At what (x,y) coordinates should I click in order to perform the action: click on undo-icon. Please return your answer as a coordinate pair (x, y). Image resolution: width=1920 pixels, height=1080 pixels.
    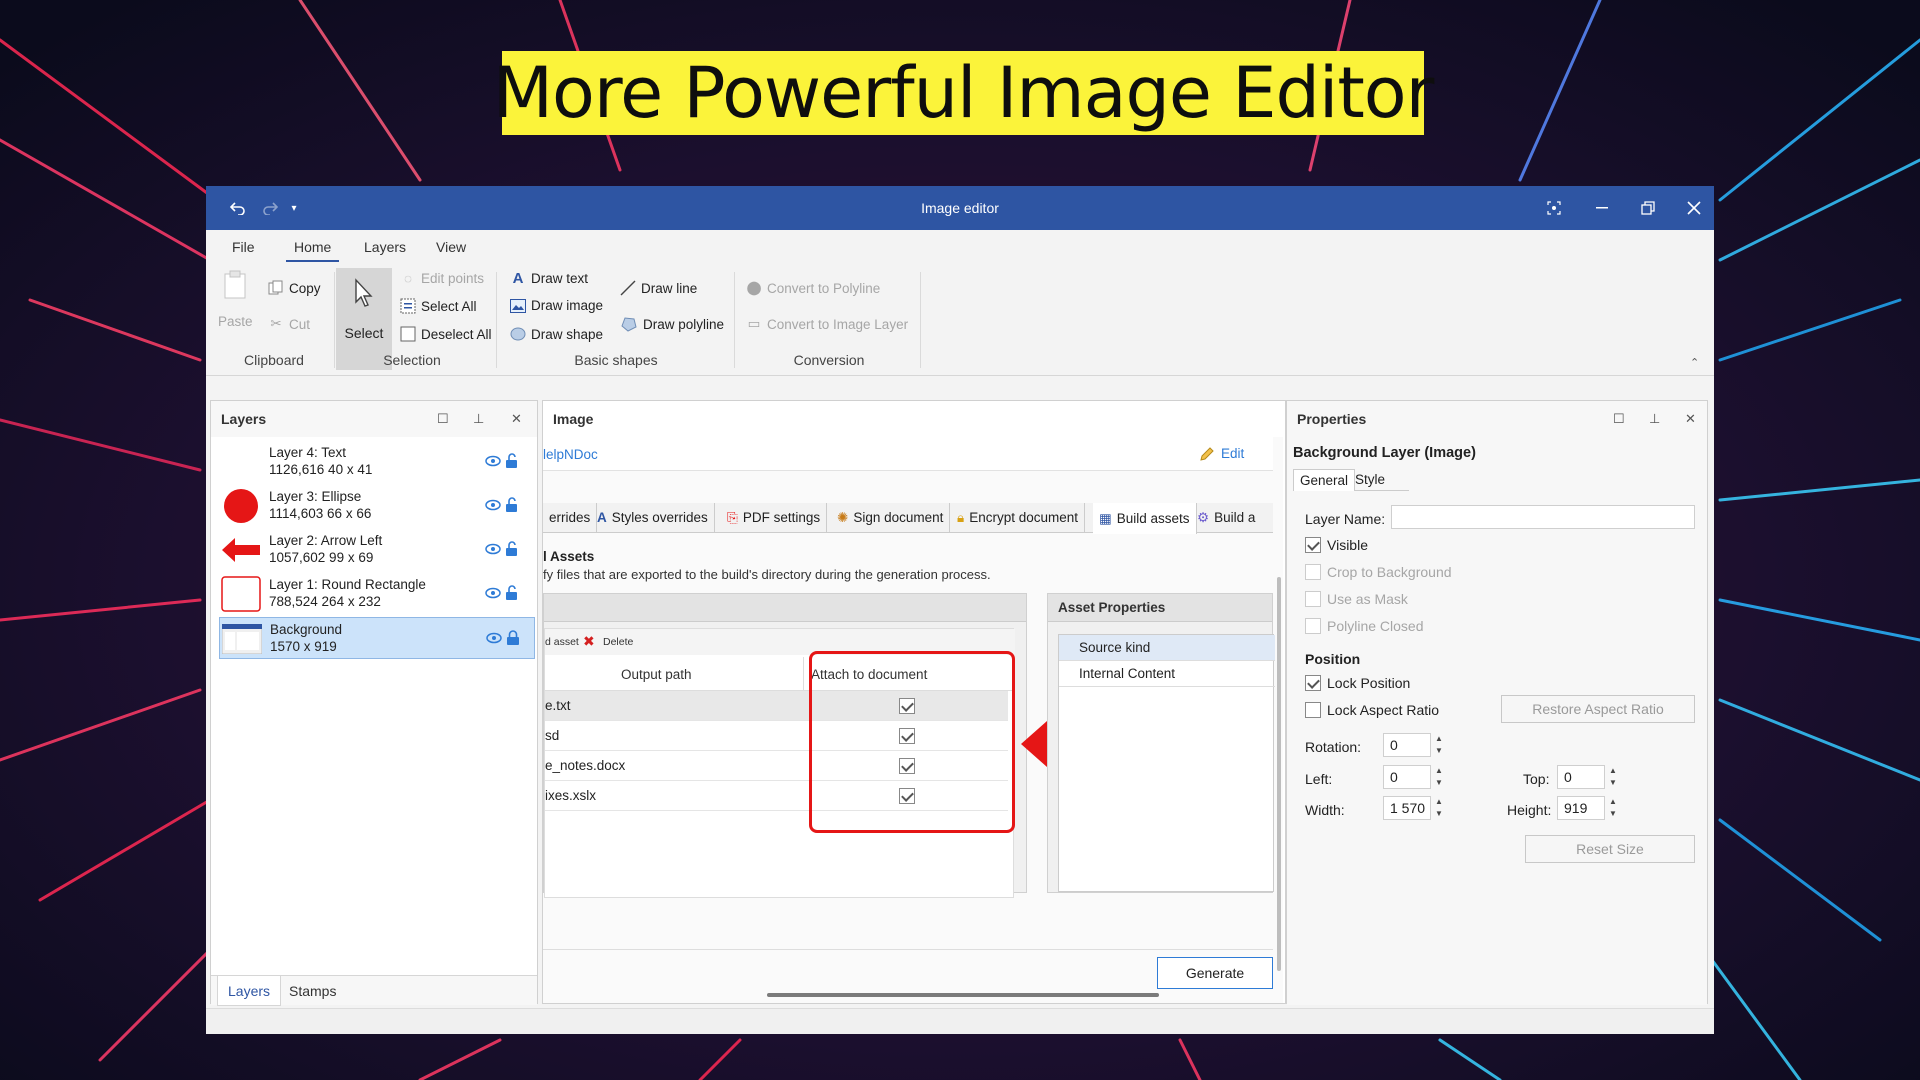
    Looking at the image, I should click on (238, 208).